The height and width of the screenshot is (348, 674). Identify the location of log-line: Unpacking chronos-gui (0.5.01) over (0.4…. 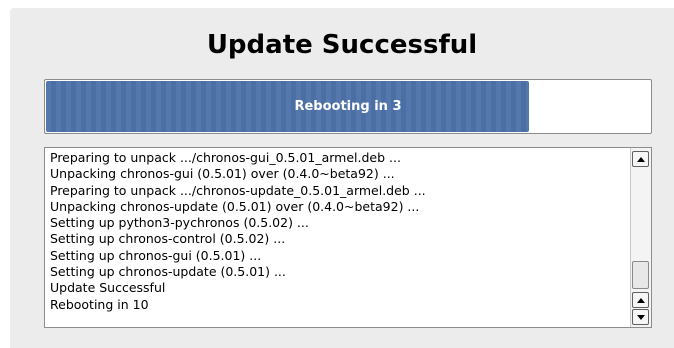
(222, 174).